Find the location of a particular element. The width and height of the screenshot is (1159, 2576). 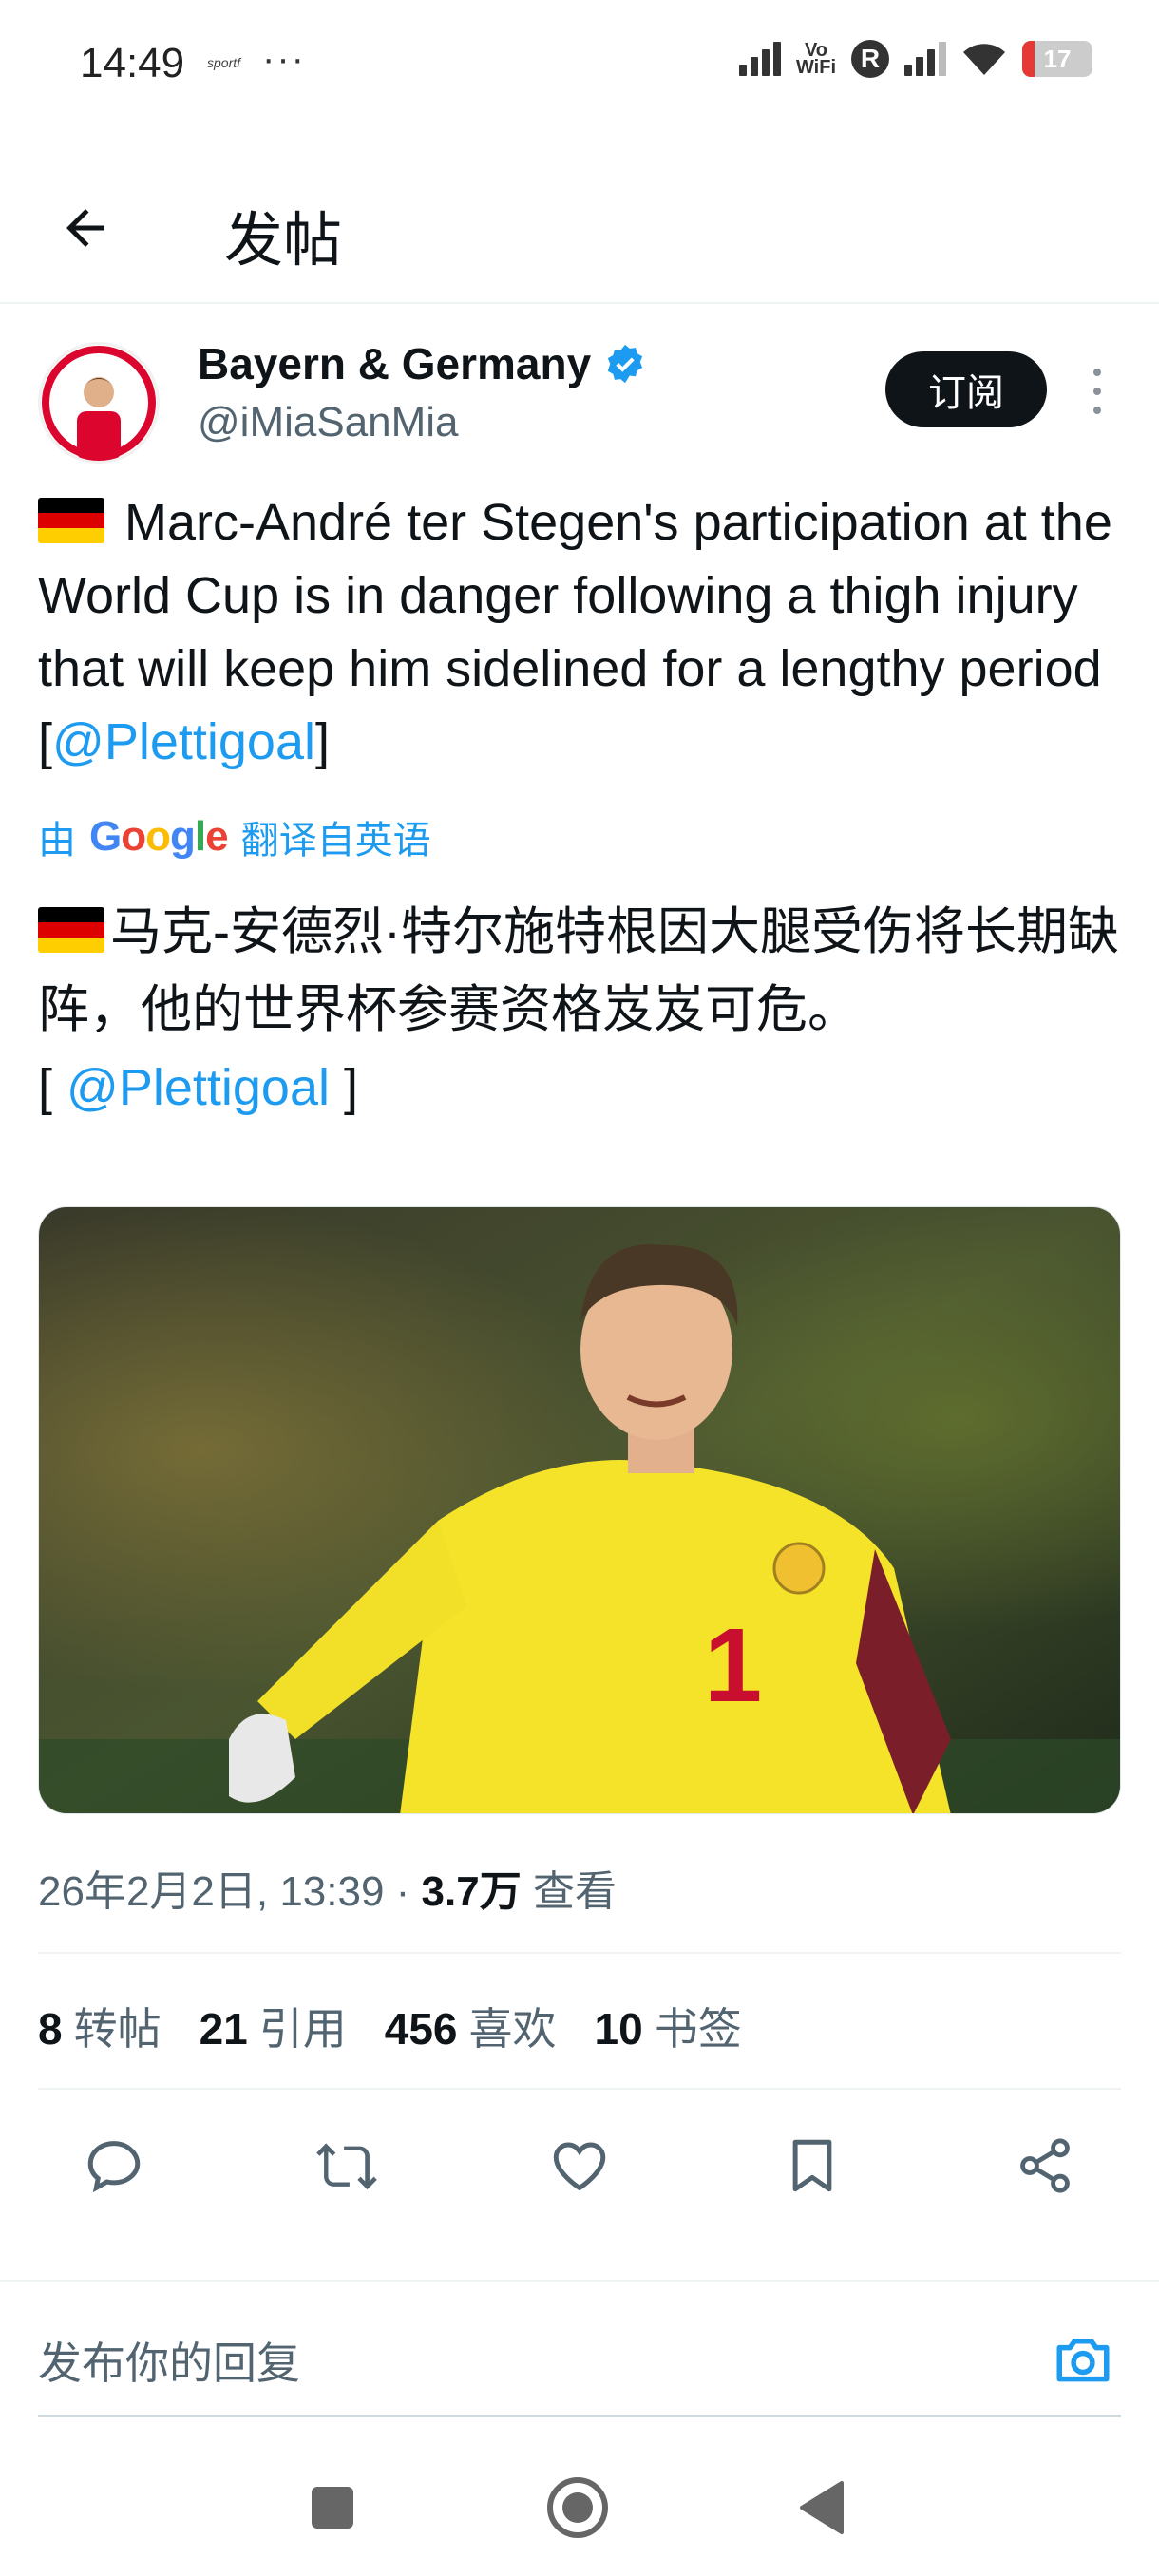

recents-button is located at coordinates (332, 2508).